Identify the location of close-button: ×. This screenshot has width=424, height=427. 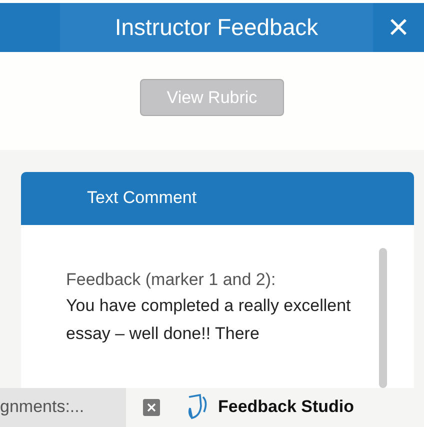
(398, 27).